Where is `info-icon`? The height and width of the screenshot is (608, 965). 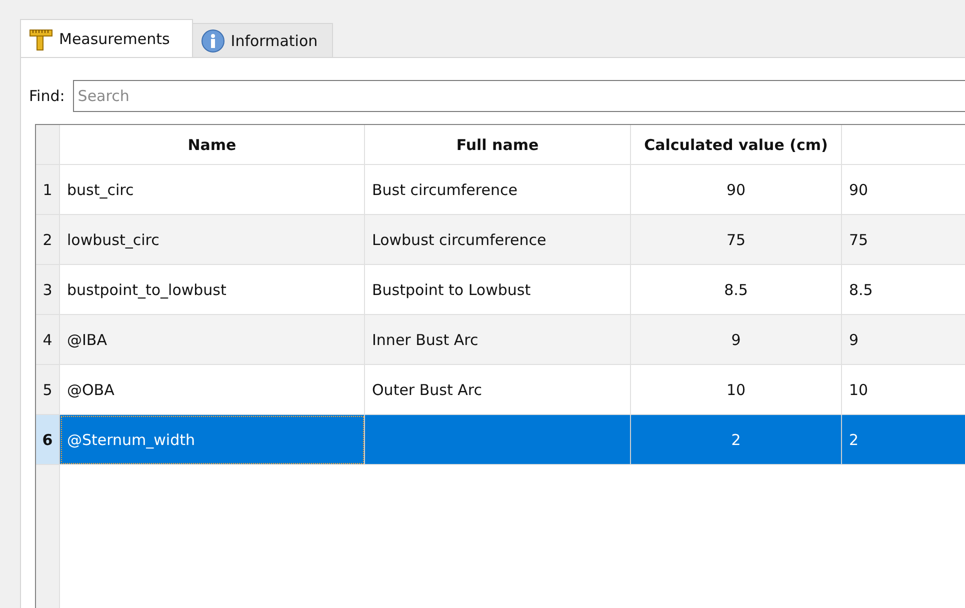
info-icon is located at coordinates (212, 40).